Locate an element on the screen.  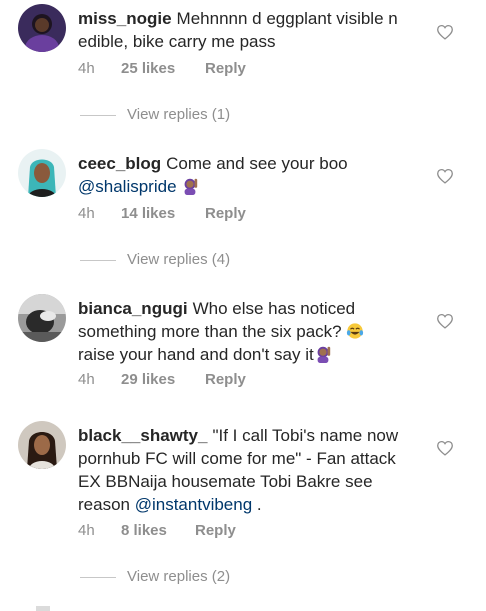
view-replies-label: View replies (2) is located at coordinates (178, 577).